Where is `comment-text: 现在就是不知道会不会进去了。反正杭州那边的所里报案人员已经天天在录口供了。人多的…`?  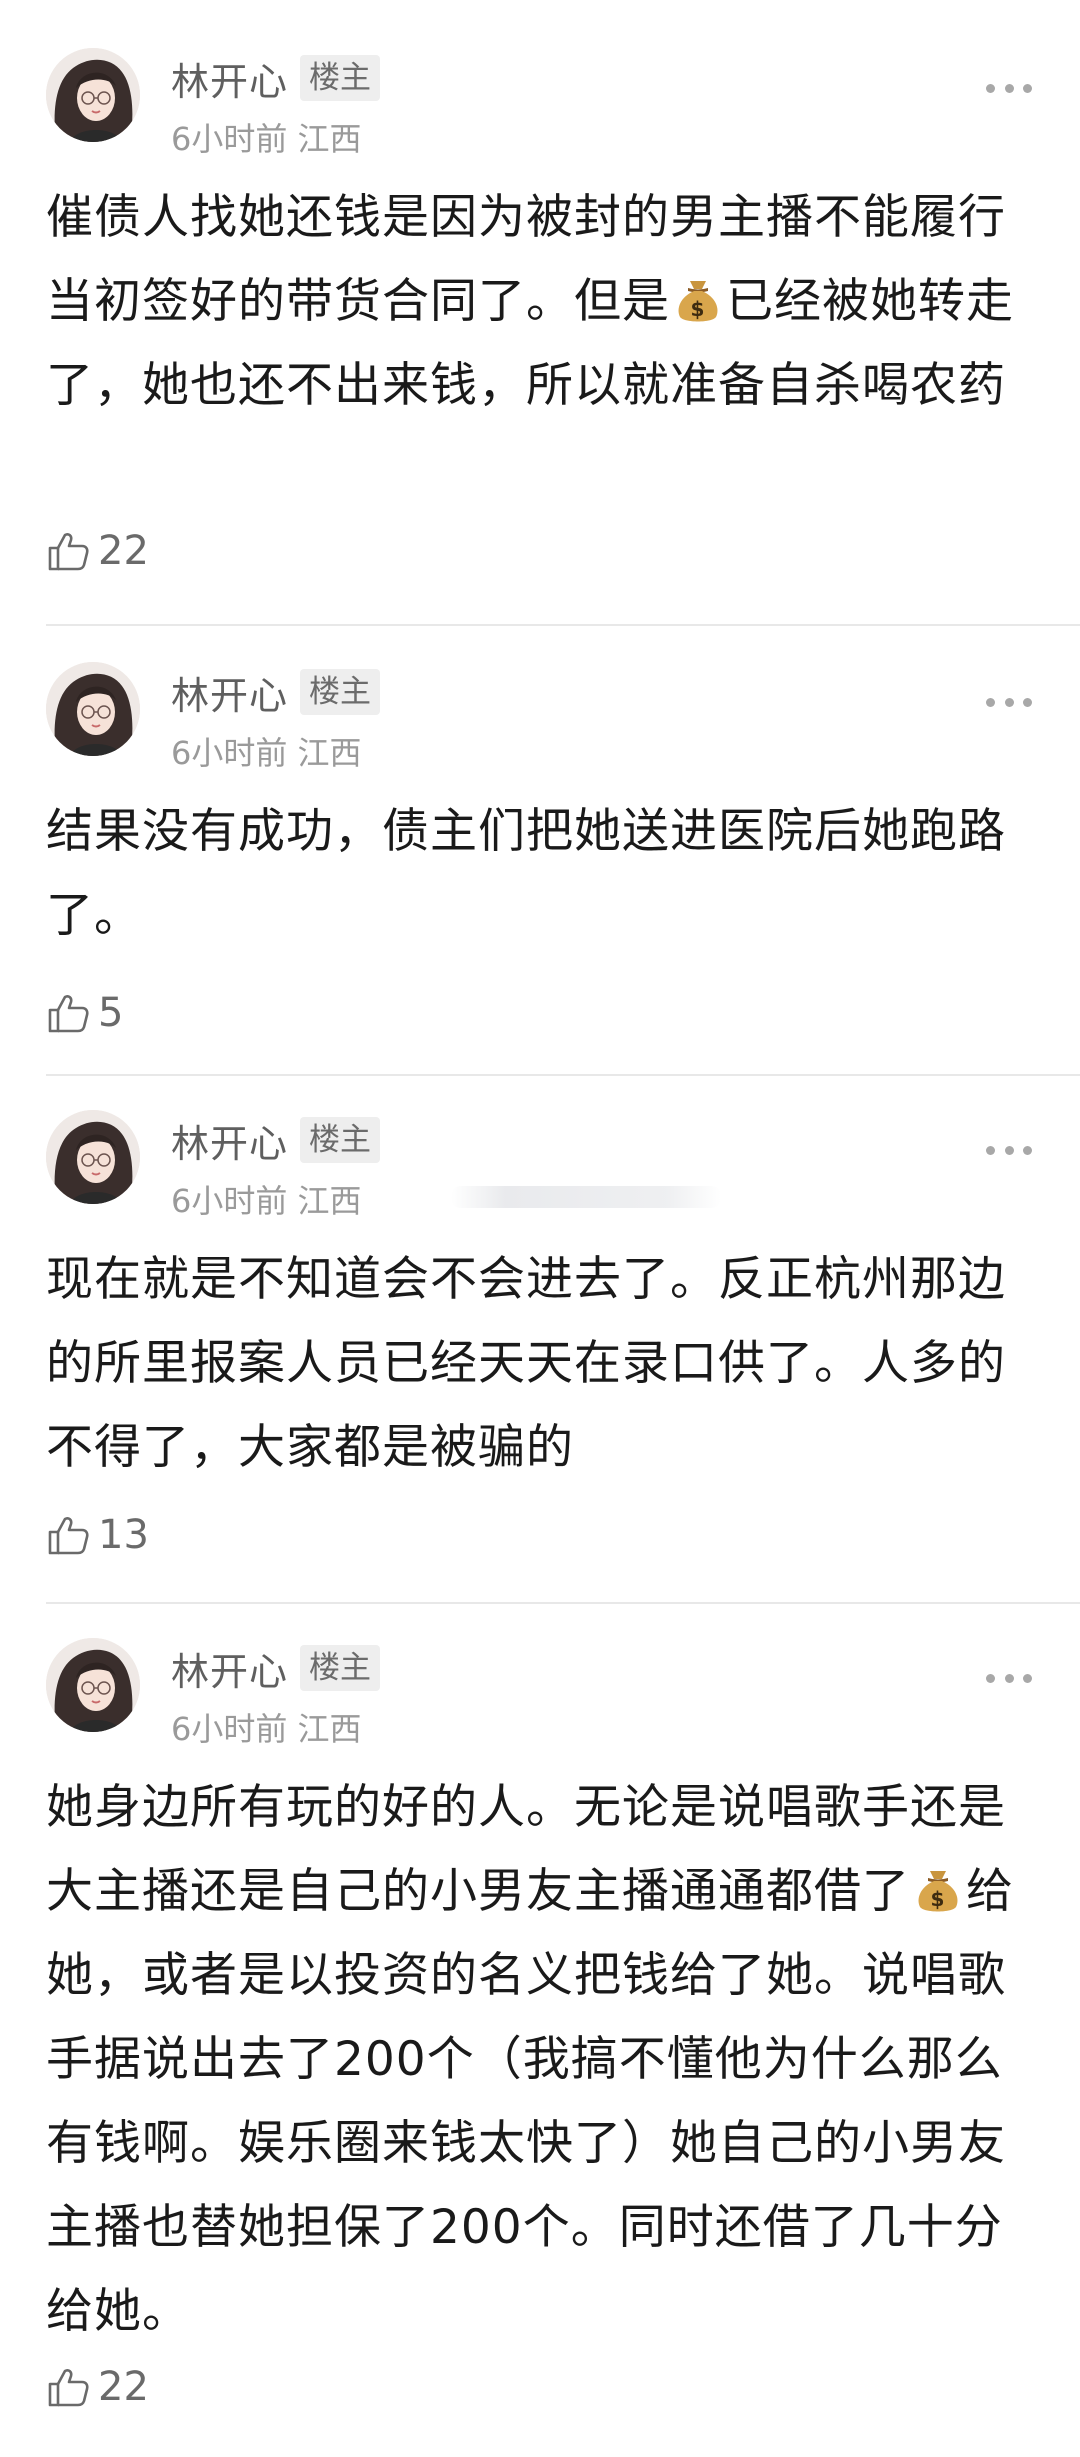
comment-text: 现在就是不知道会不会进去了。反正杭州那边的所里报案人员已经天天在录口供了。人多的… is located at coordinates (526, 1363).